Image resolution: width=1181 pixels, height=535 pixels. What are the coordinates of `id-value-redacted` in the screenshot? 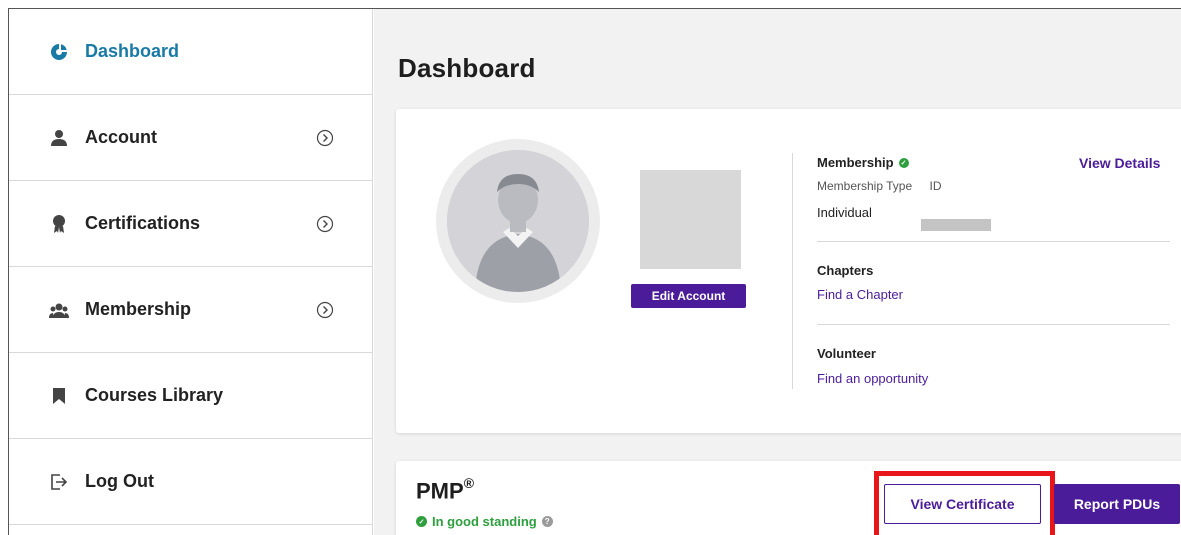 It's located at (956, 225).